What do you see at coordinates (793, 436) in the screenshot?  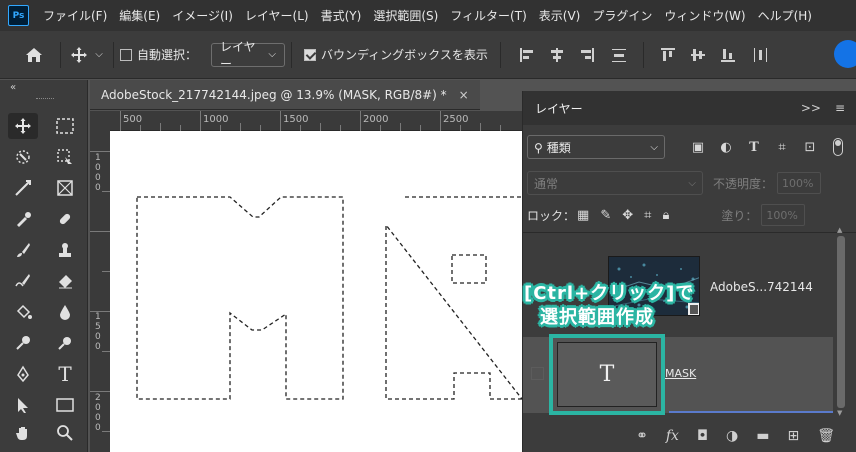 I see `new-layer-icon: ⊞` at bounding box center [793, 436].